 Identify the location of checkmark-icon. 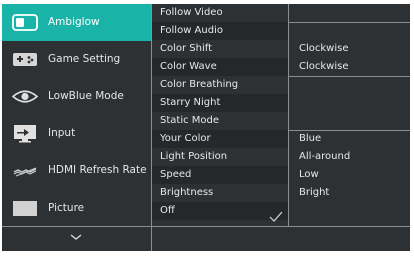
(276, 216).